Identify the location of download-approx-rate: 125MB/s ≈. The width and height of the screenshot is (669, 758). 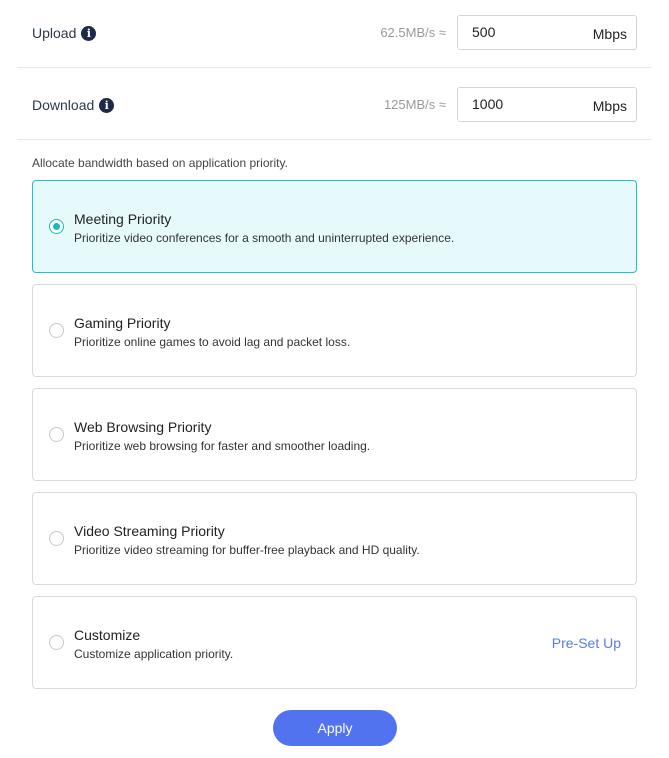
(414, 104).